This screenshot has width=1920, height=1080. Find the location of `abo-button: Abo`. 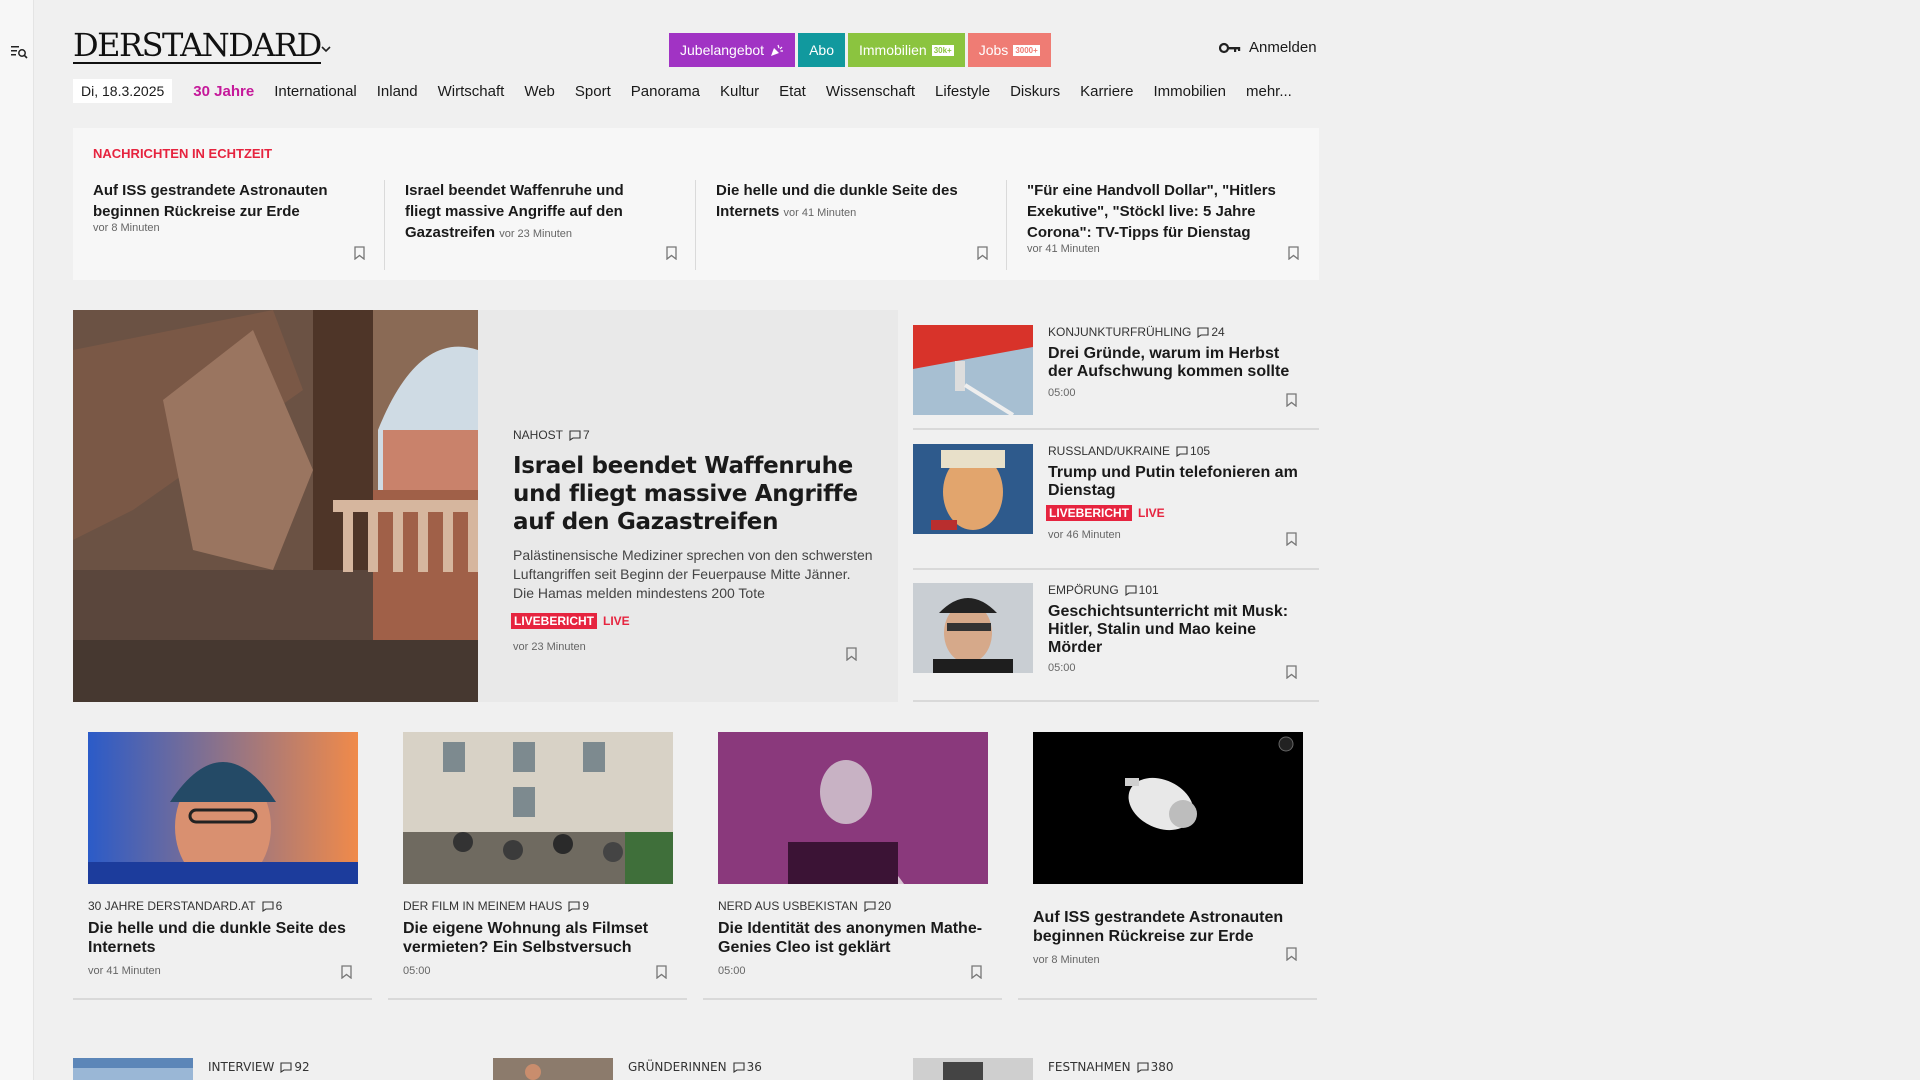

abo-button: Abo is located at coordinates (821, 50).